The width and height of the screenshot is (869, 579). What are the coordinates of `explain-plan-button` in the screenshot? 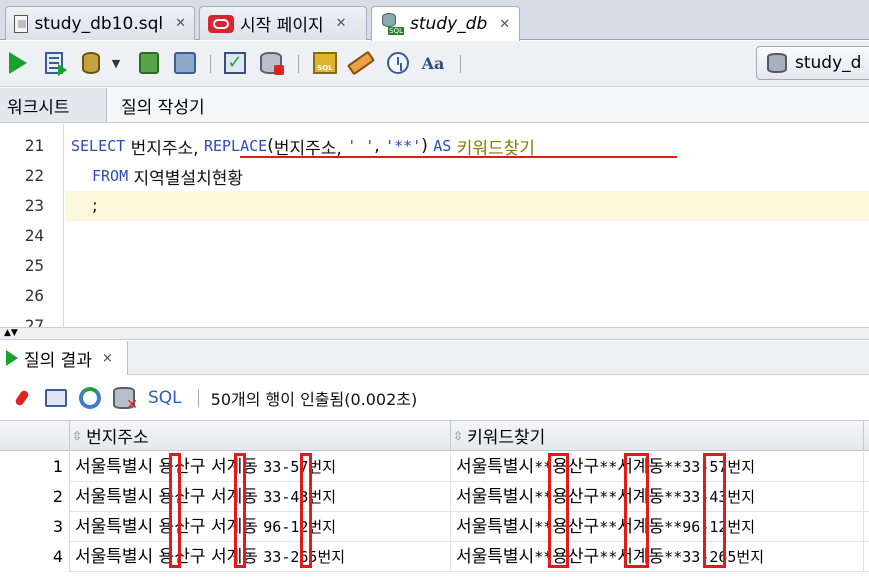 It's located at (185, 63).